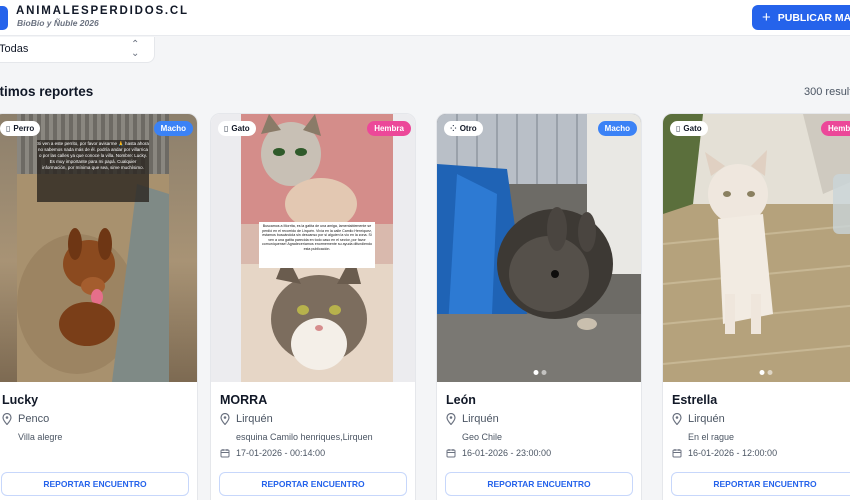 The width and height of the screenshot is (850, 500). I want to click on publish-pet-button: + PUBLICAR MASCOTA, so click(801, 17).